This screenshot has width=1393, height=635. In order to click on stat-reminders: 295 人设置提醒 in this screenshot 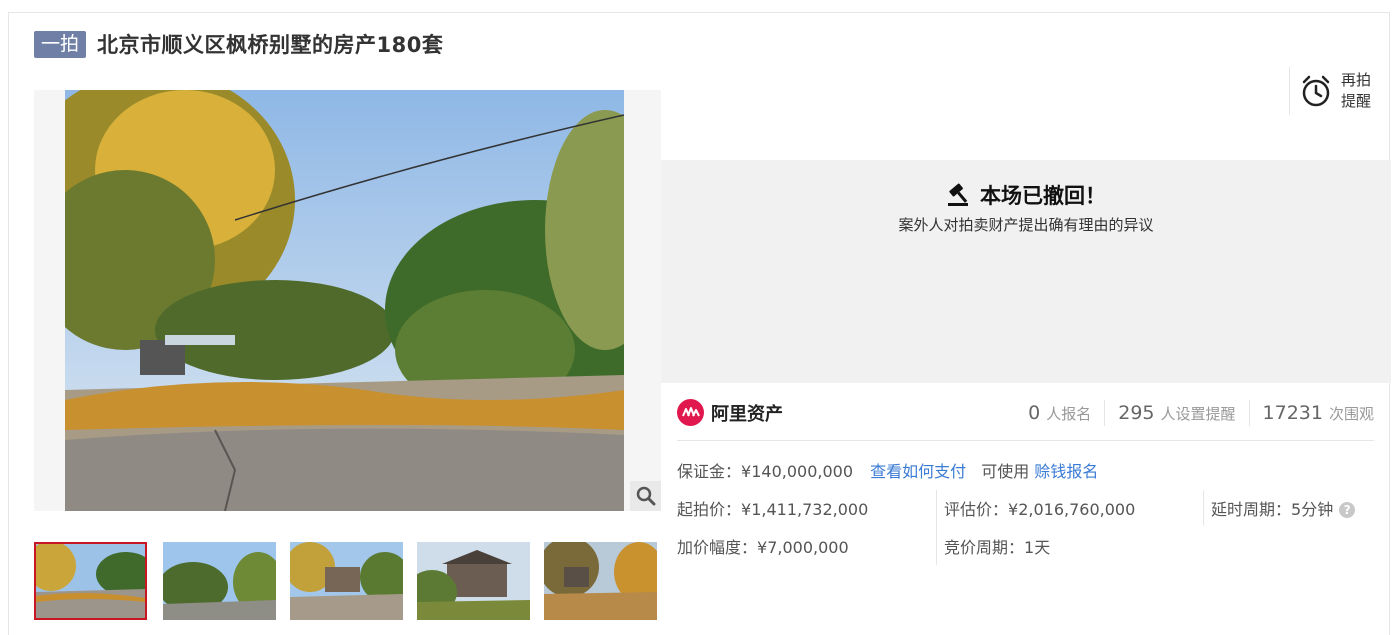, I will do `click(1176, 413)`.